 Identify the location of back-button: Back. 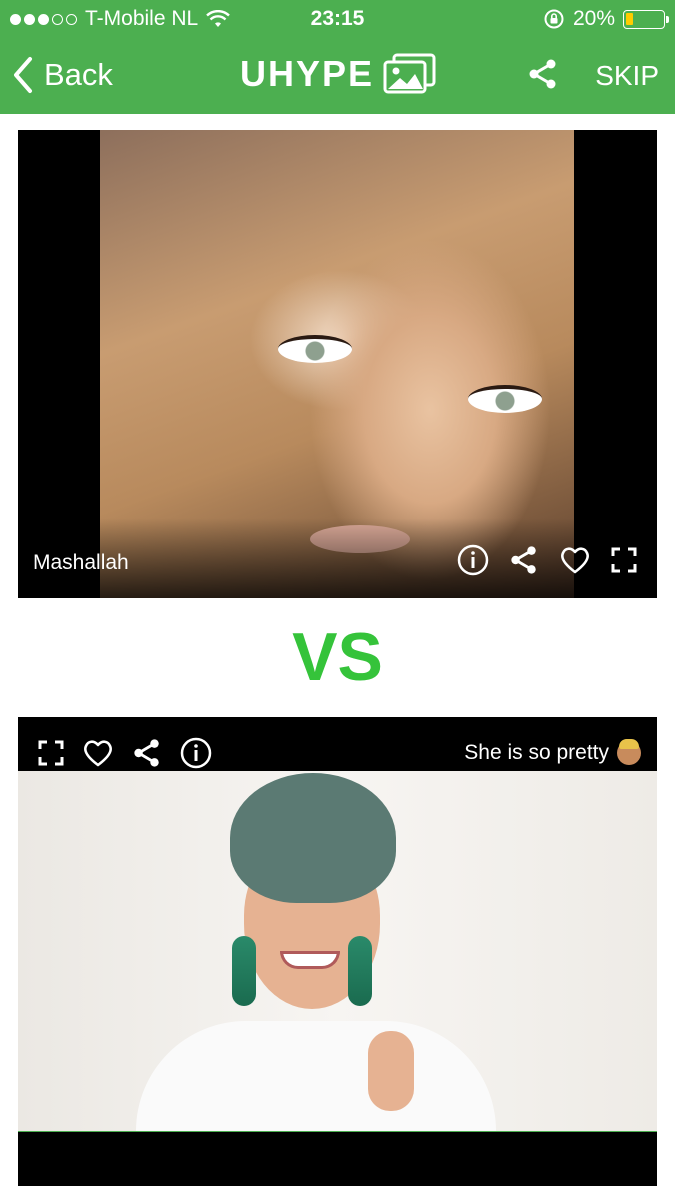
(62, 75).